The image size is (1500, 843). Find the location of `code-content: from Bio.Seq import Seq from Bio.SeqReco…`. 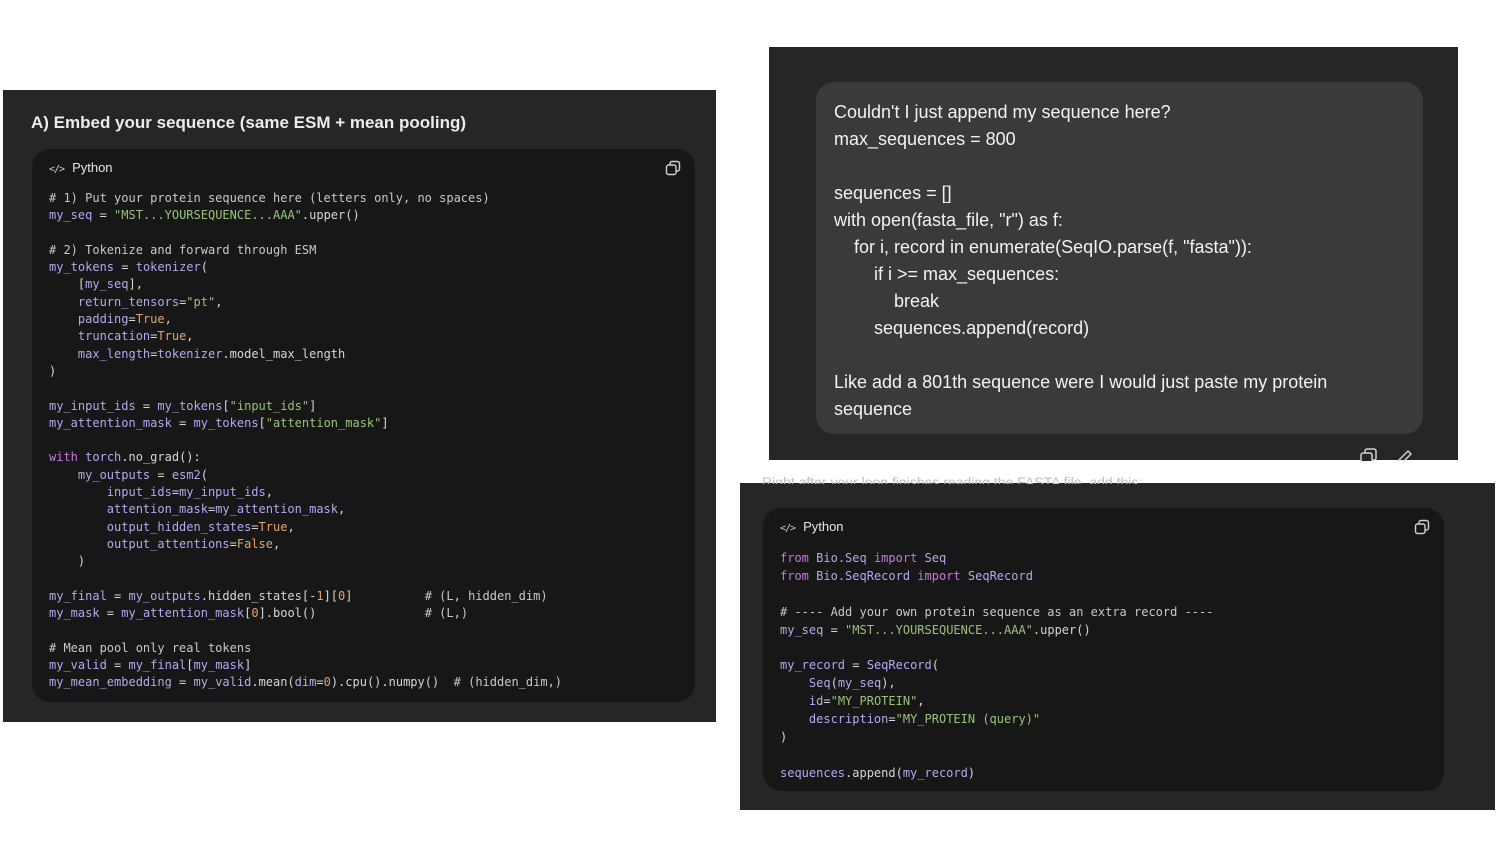

code-content: from Bio.Seq import Seq from Bio.SeqReco… is located at coordinates (997, 665).